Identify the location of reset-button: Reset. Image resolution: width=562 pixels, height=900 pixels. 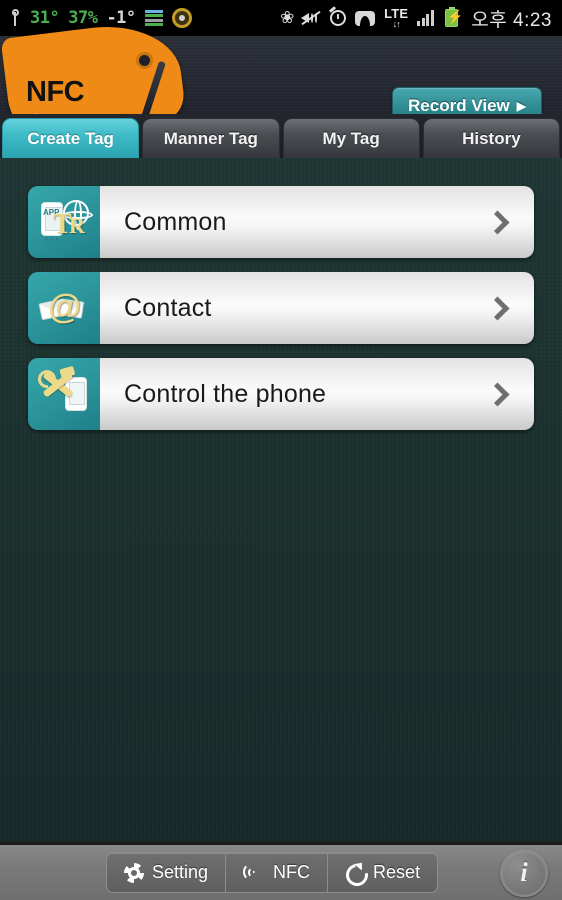
(382, 872).